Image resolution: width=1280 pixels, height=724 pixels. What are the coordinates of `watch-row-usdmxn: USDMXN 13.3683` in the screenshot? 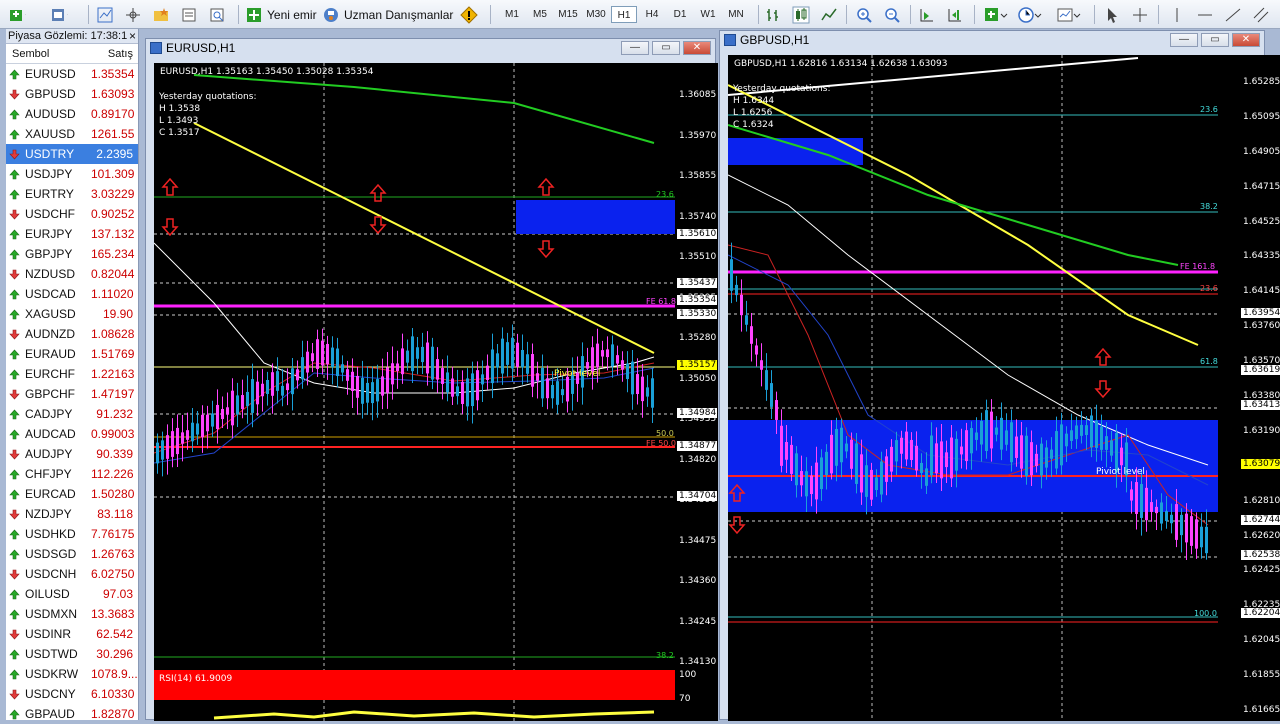 It's located at (72, 614).